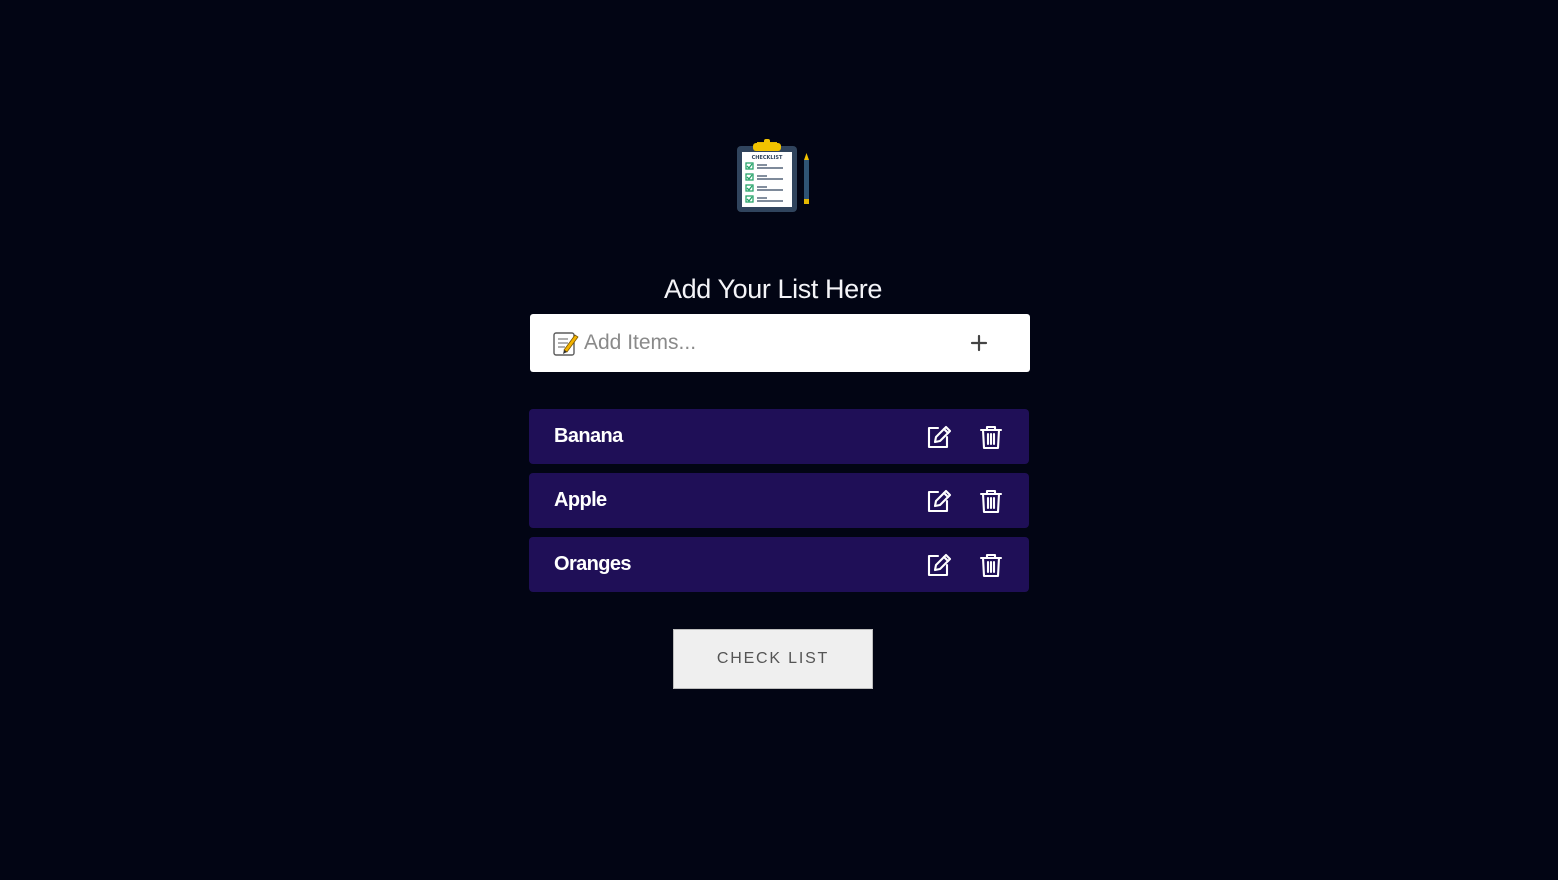 Image resolution: width=1558 pixels, height=880 pixels. Describe the element at coordinates (580, 500) in the screenshot. I see `item-text: Apple` at that location.